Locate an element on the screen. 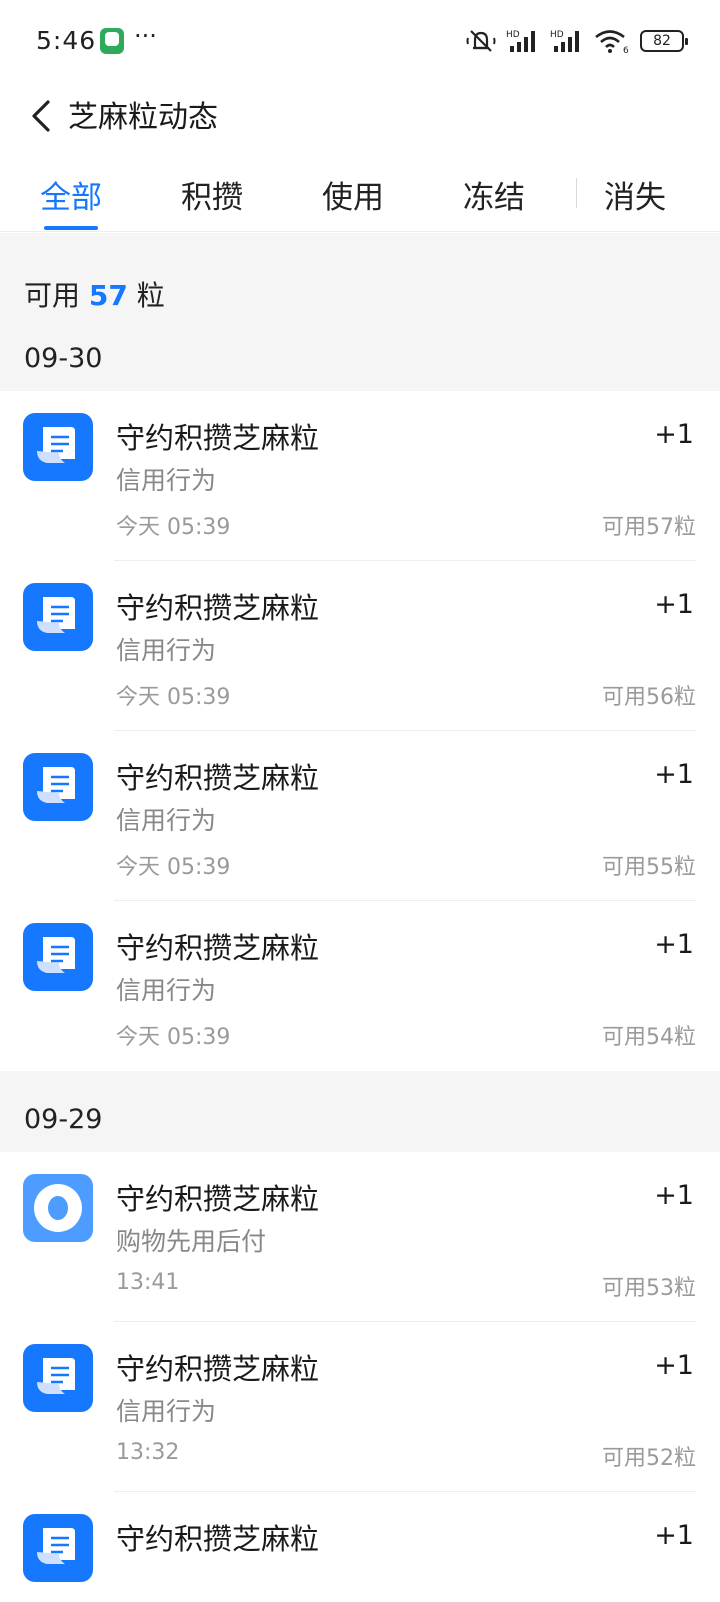  chevron-left-icon is located at coordinates (42, 116).